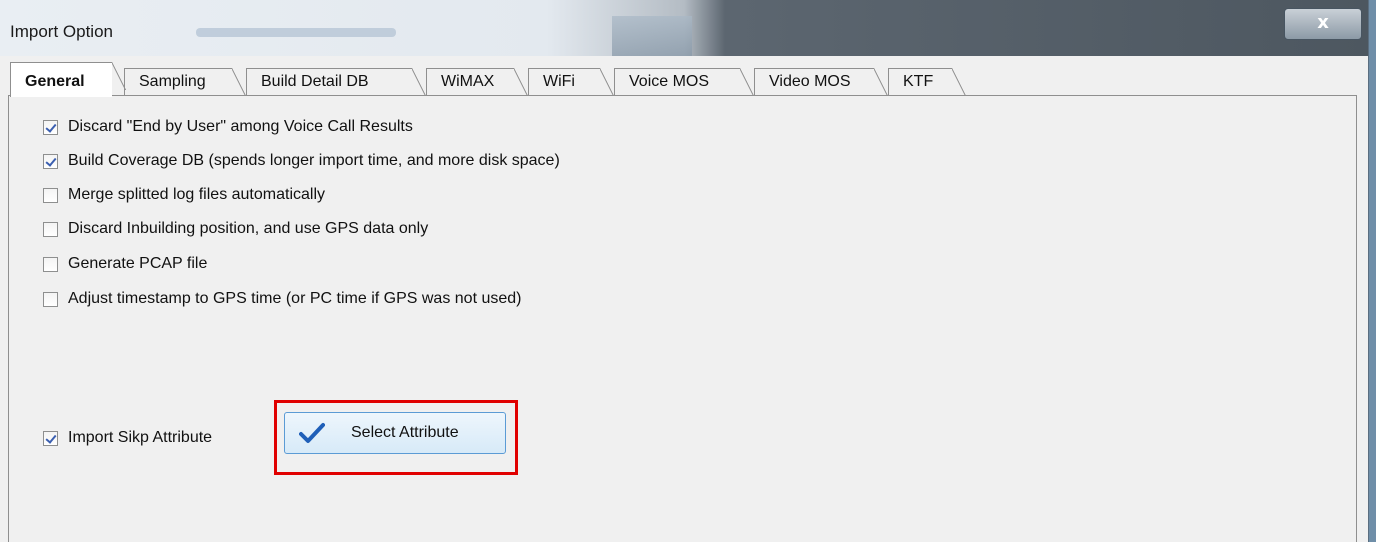  Describe the element at coordinates (821, 82) in the screenshot. I see `tab-video-mos: Video MOS` at that location.